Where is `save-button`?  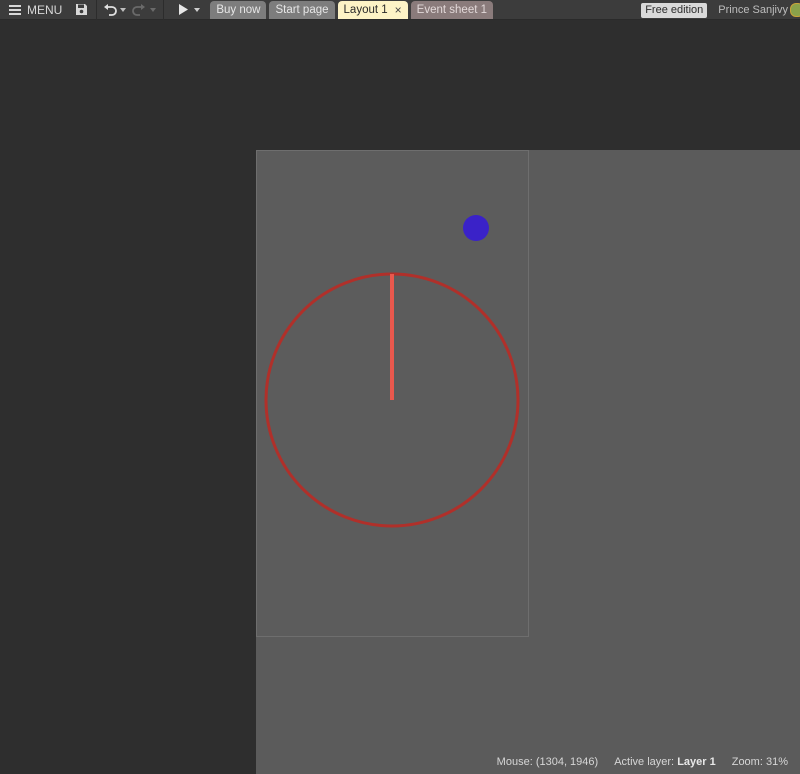
save-button is located at coordinates (81, 10).